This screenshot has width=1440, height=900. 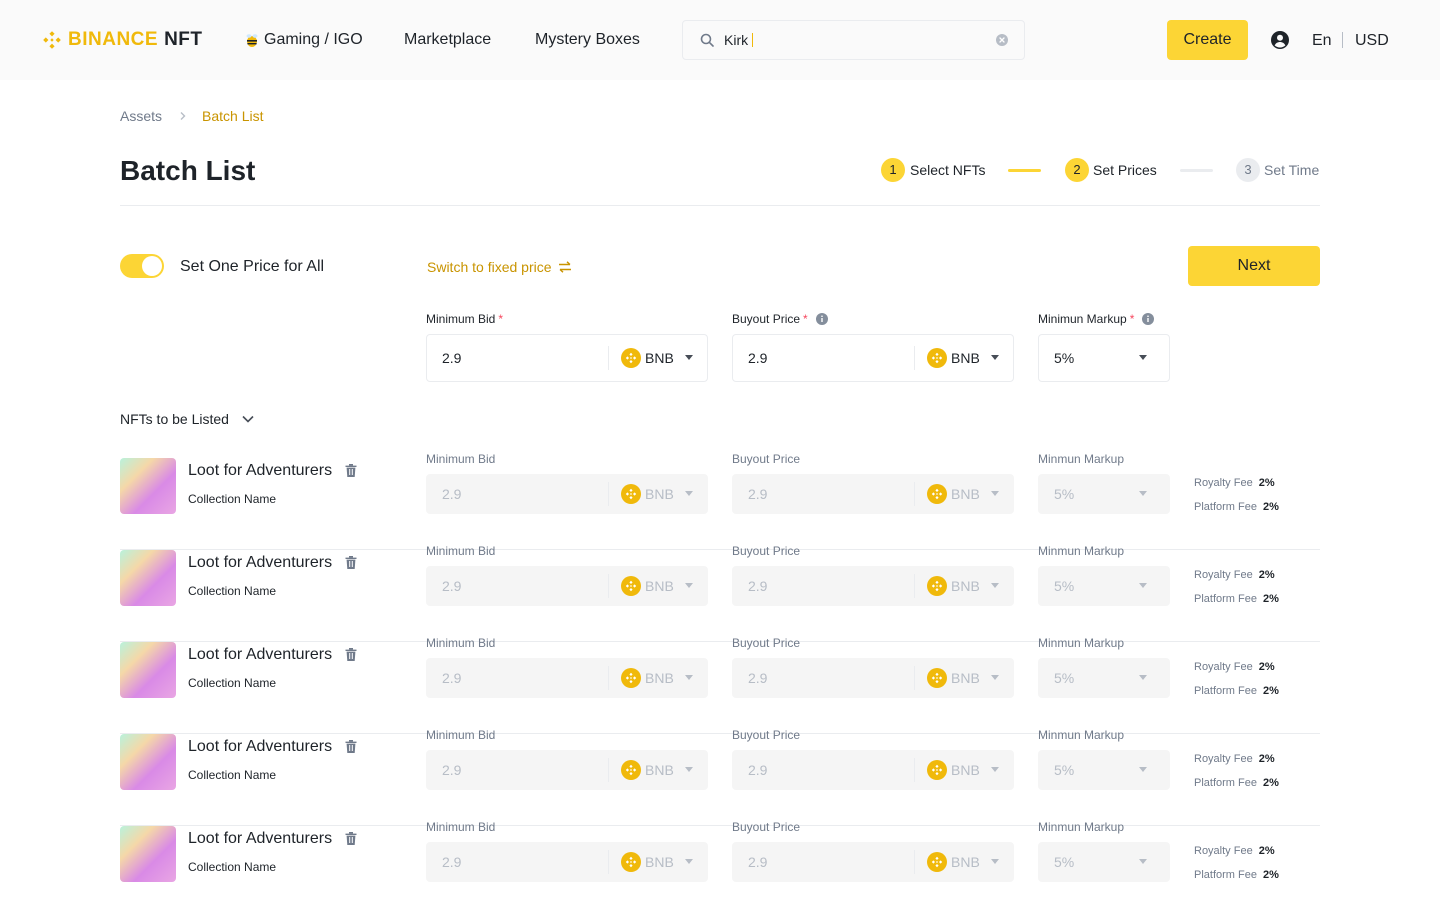 What do you see at coordinates (1280, 40) in the screenshot?
I see `user-account-icon` at bounding box center [1280, 40].